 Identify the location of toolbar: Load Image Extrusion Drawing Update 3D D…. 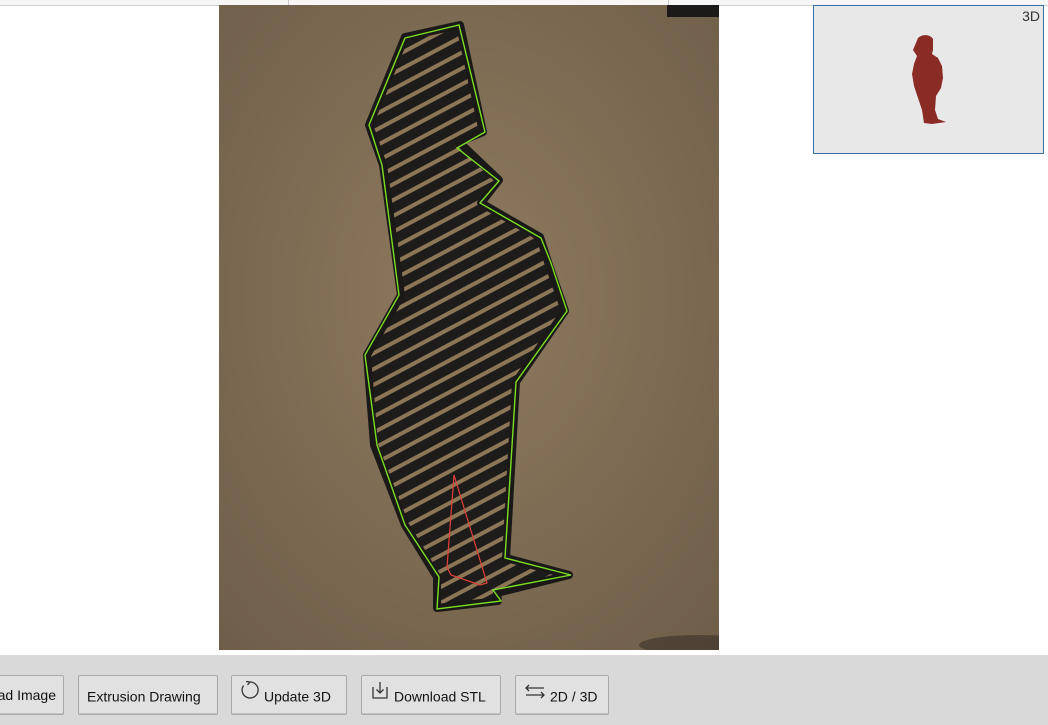
(524, 690).